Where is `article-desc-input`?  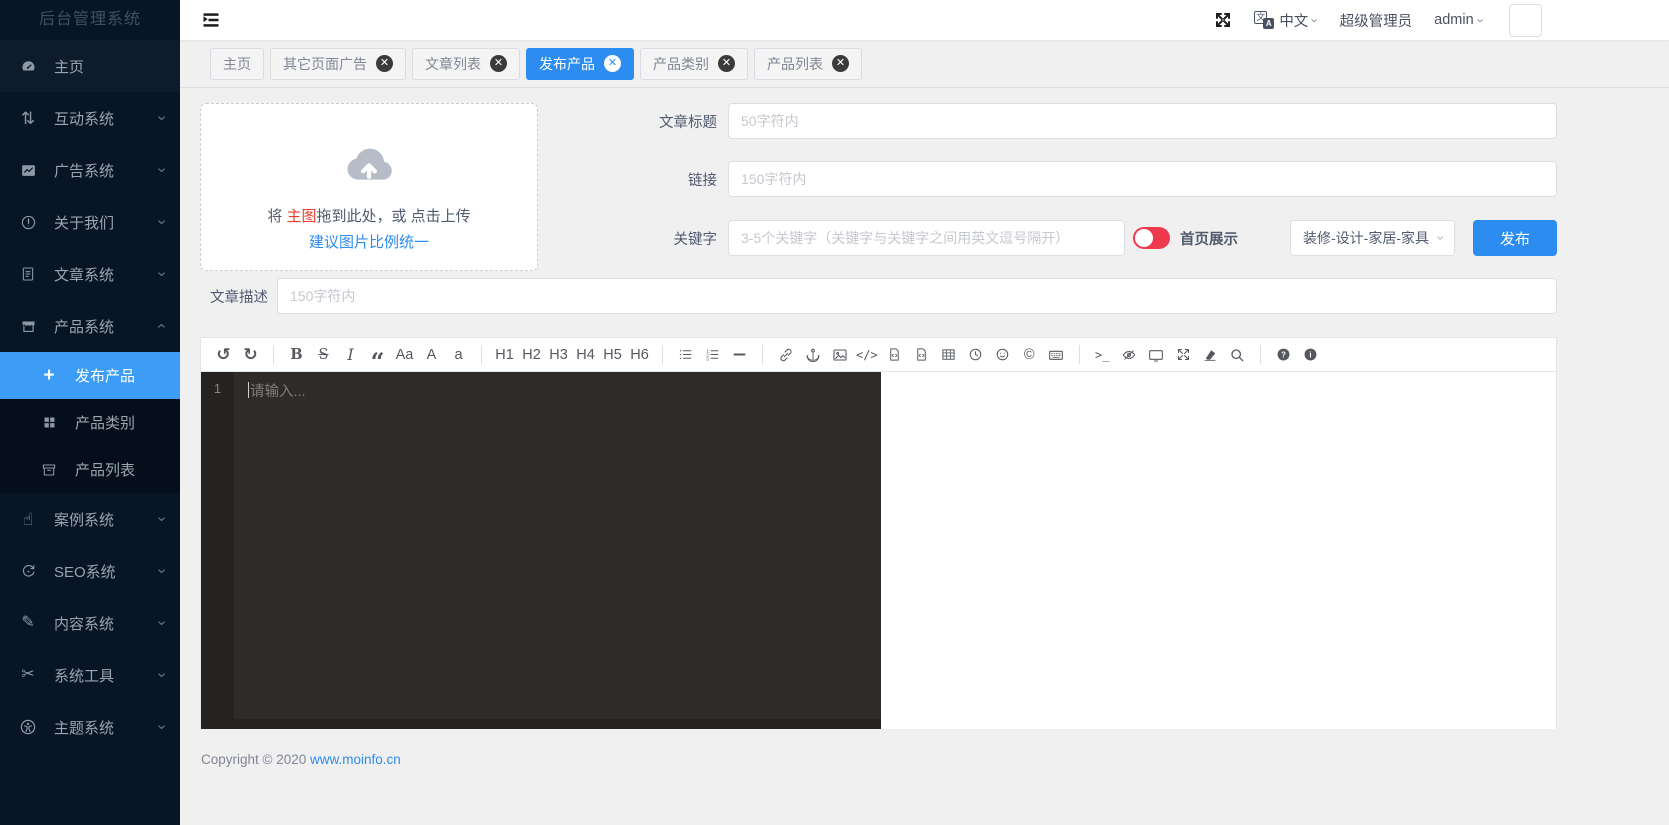 article-desc-input is located at coordinates (917, 296).